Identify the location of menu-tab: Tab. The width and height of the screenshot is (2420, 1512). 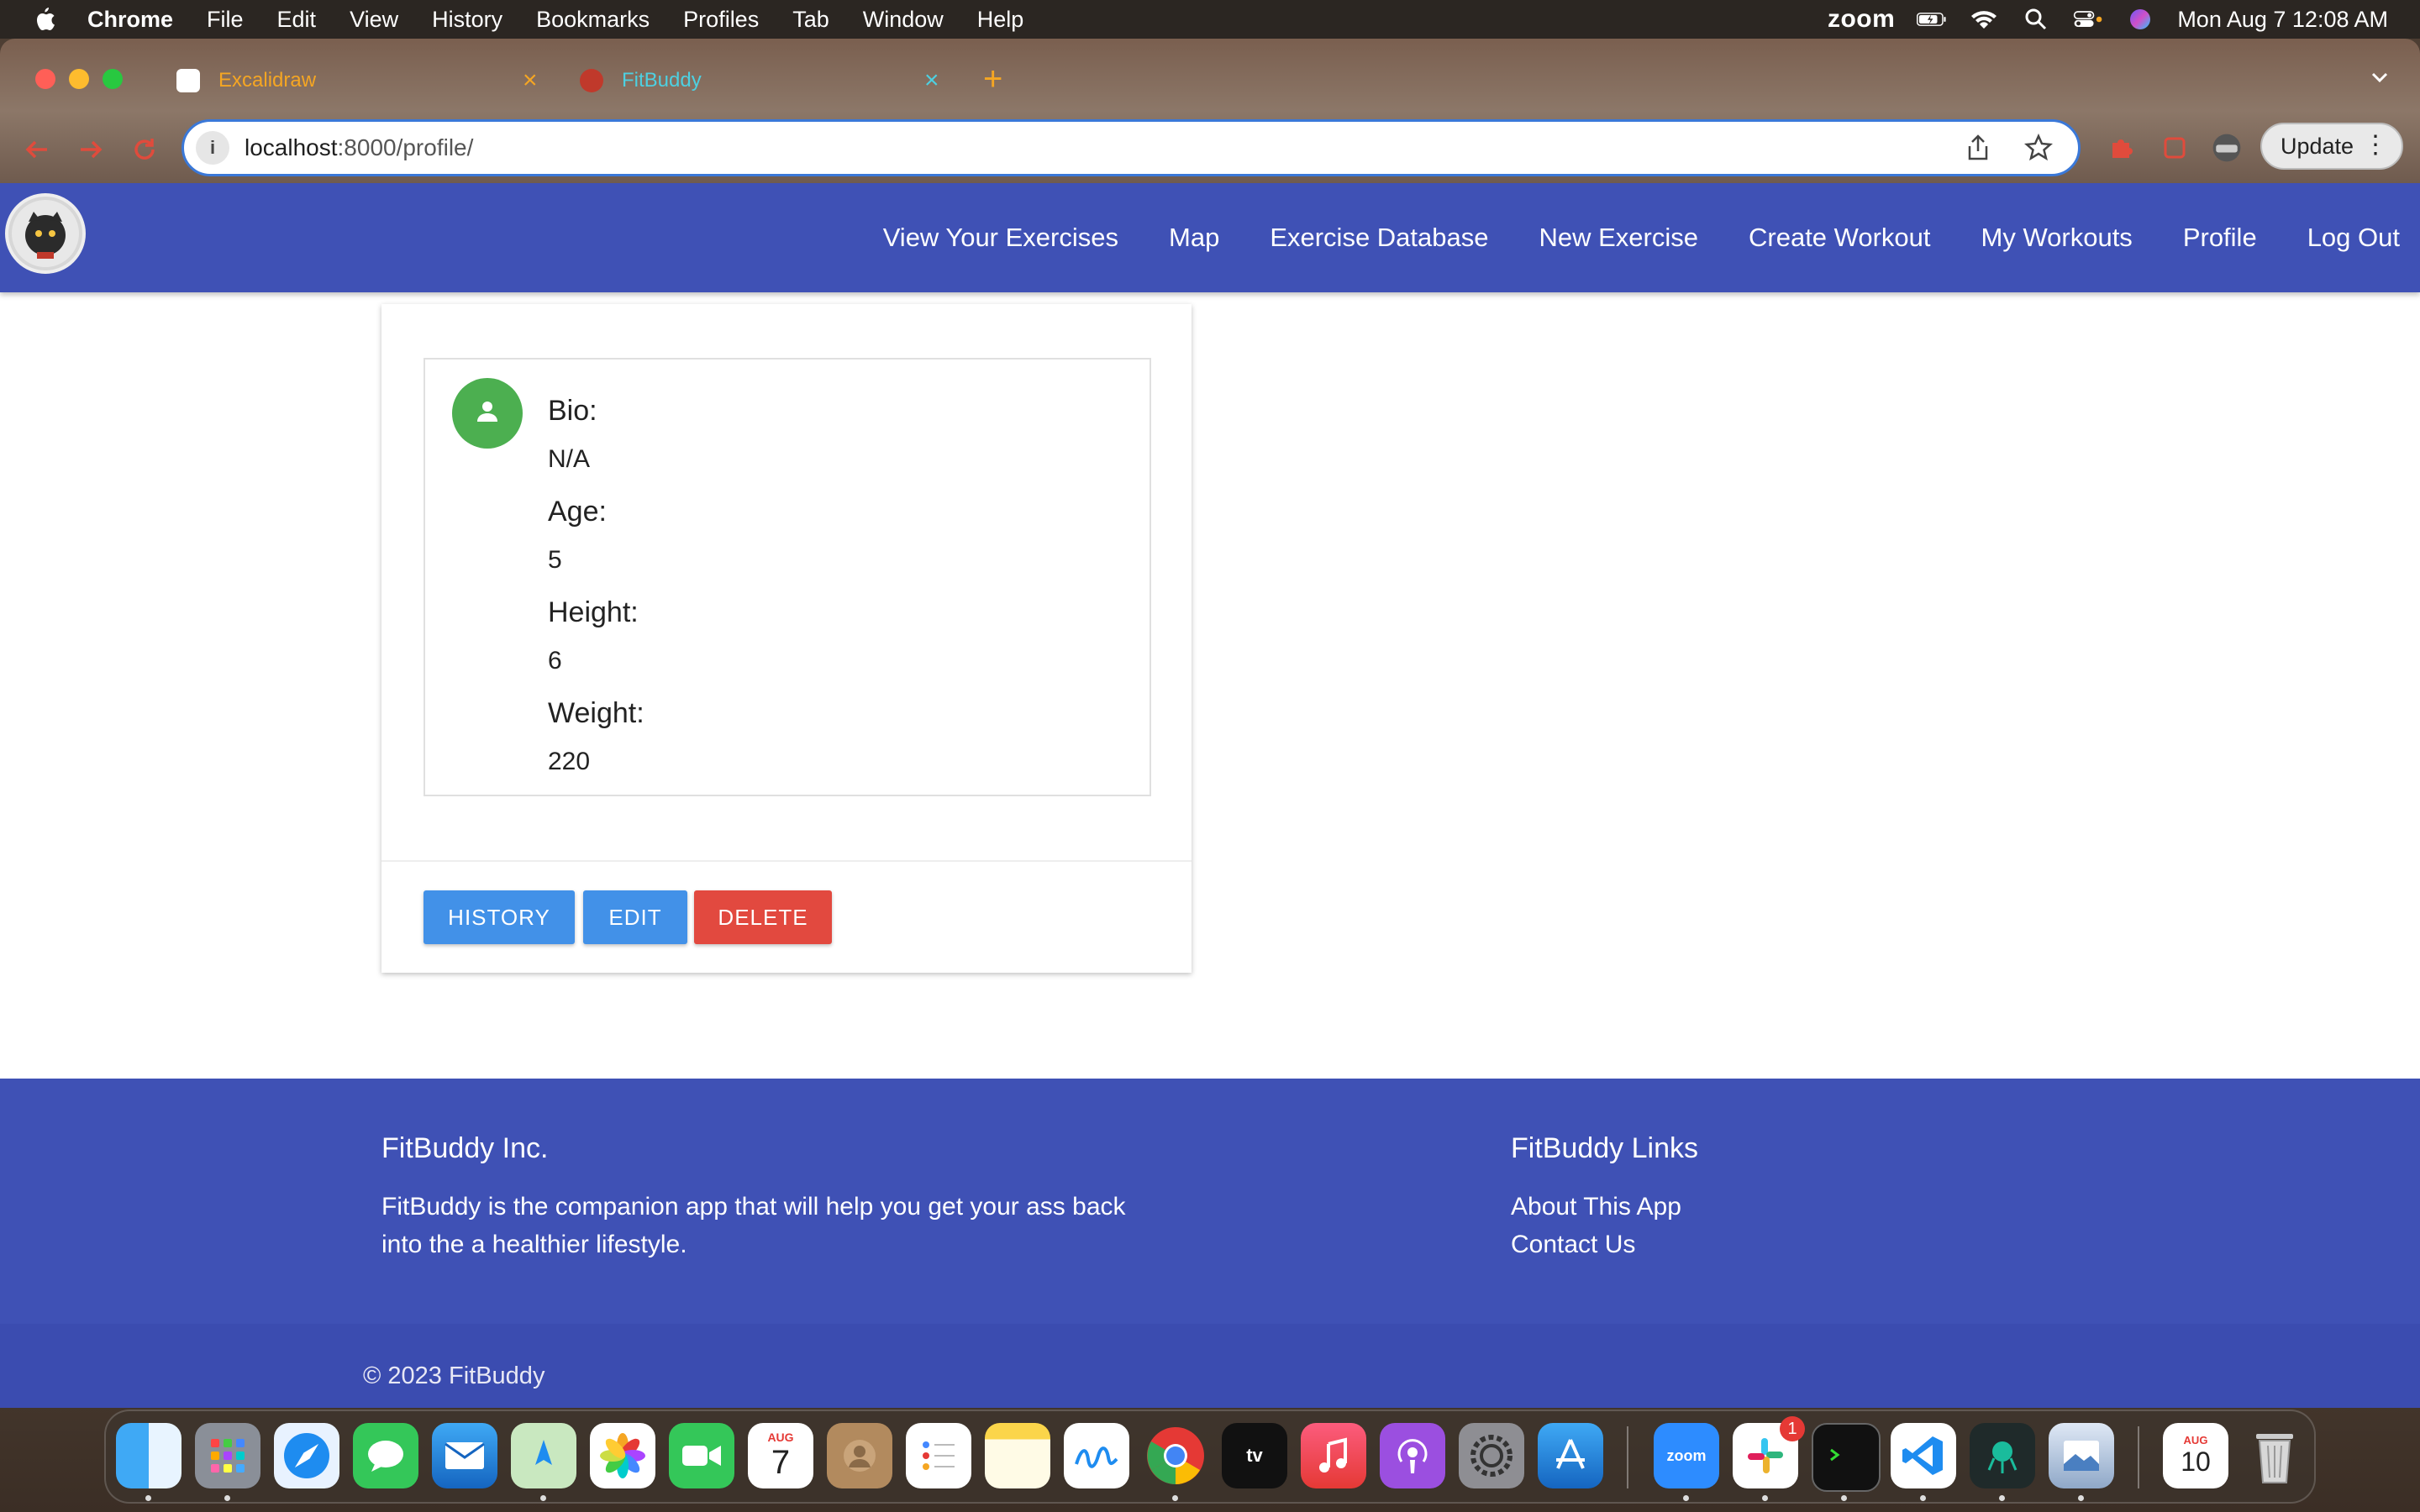
(810, 20).